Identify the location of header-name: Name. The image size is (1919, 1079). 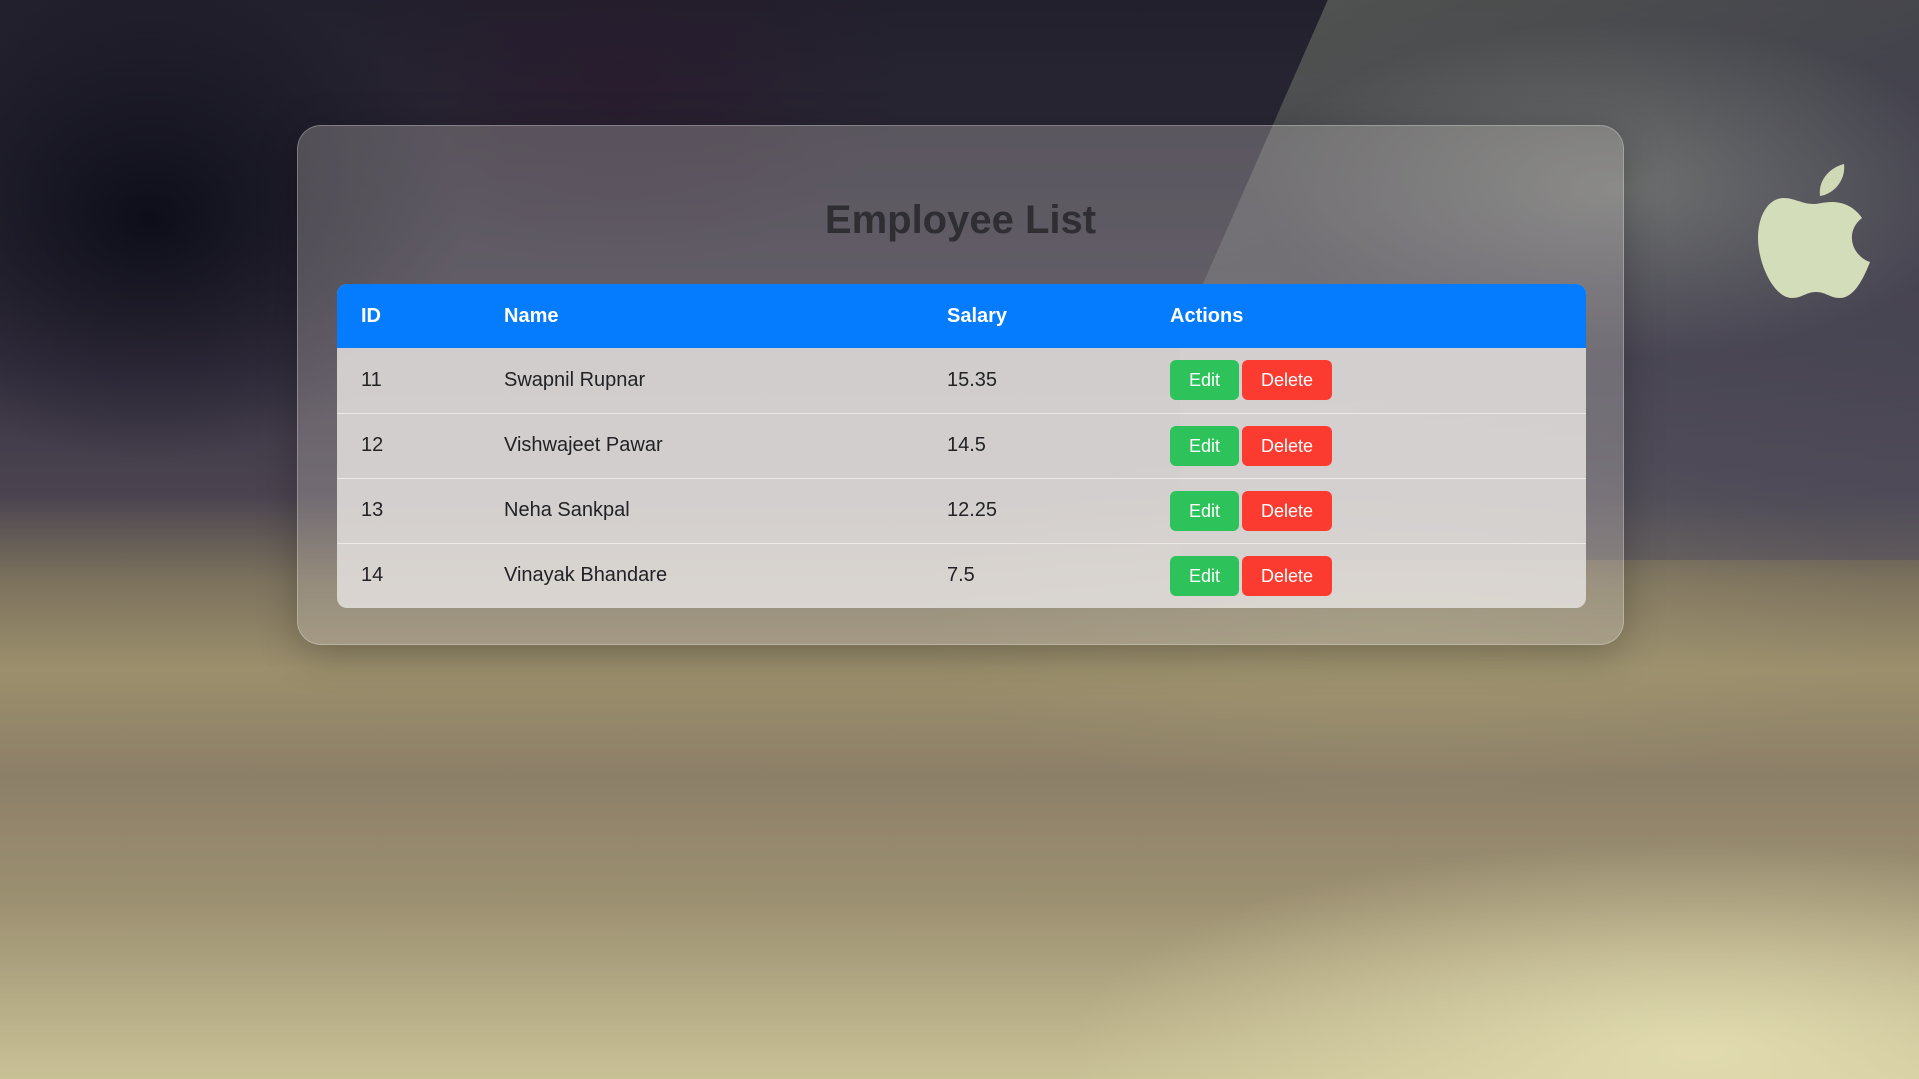
(531, 315).